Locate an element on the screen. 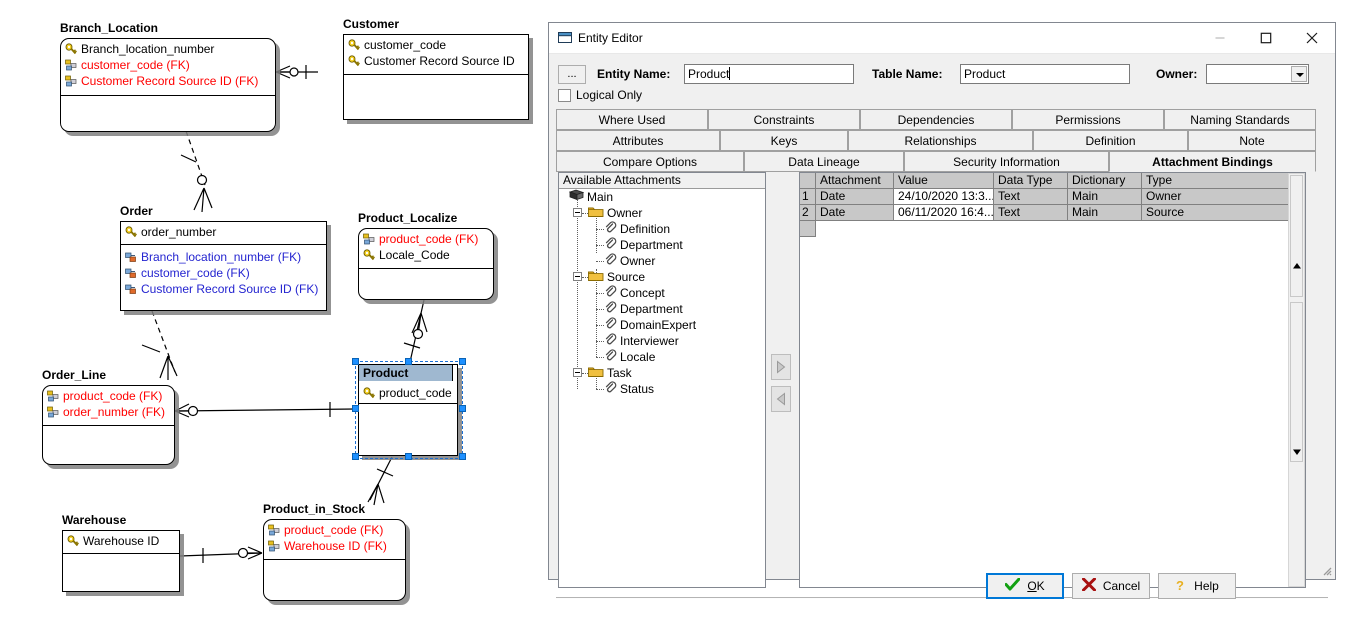  selection-handle-se is located at coordinates (462, 456).